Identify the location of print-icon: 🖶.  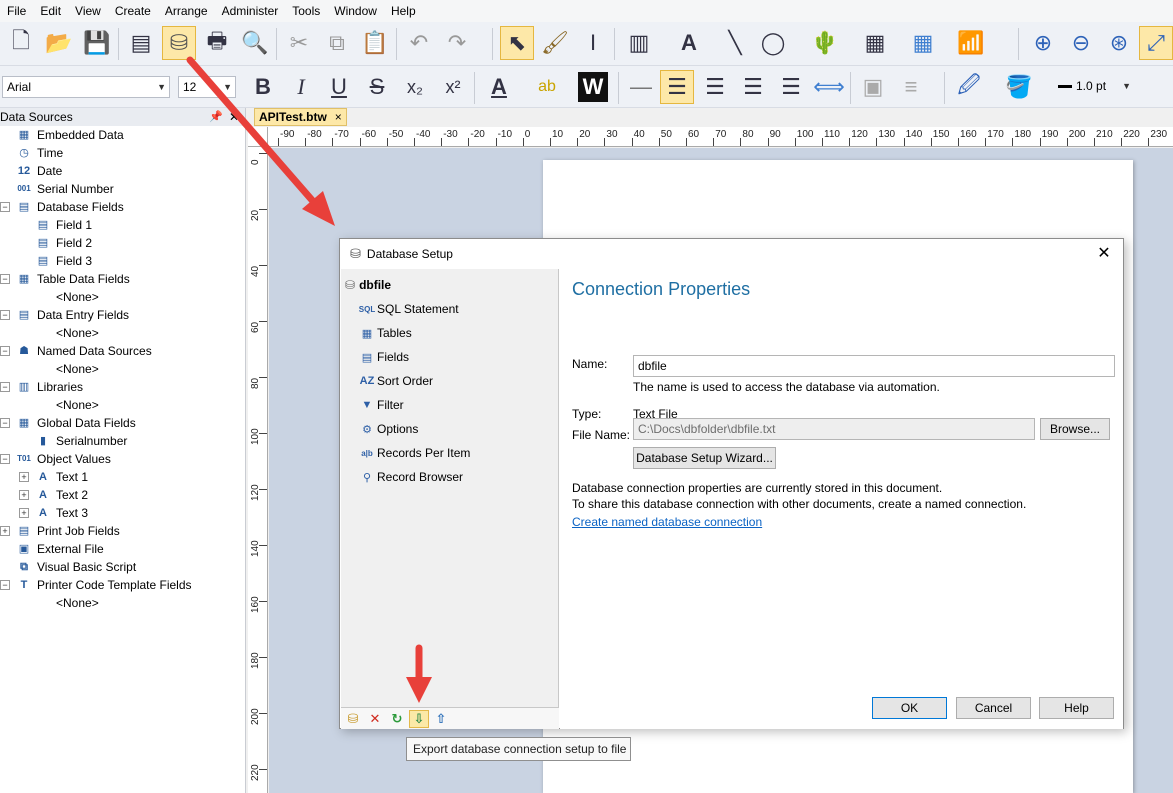
(217, 43).